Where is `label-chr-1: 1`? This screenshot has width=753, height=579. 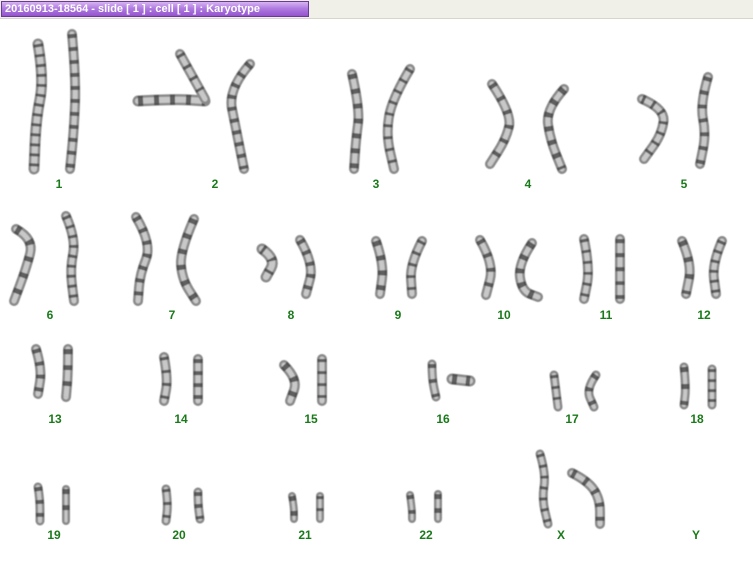
label-chr-1: 1 is located at coordinates (59, 184).